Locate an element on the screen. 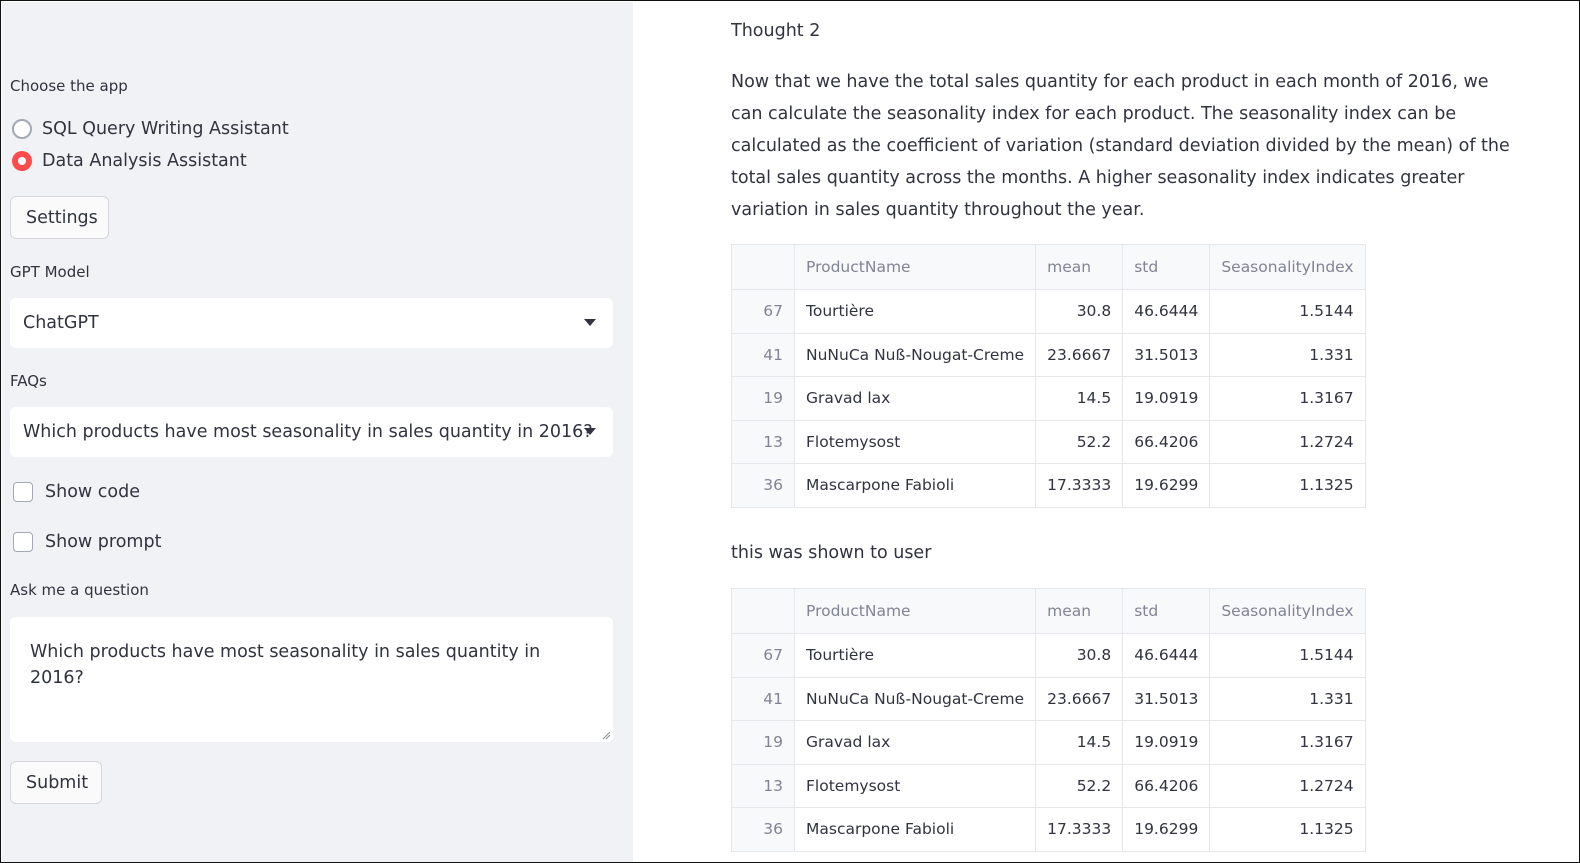  faqs-label: FAQs is located at coordinates (28, 381).